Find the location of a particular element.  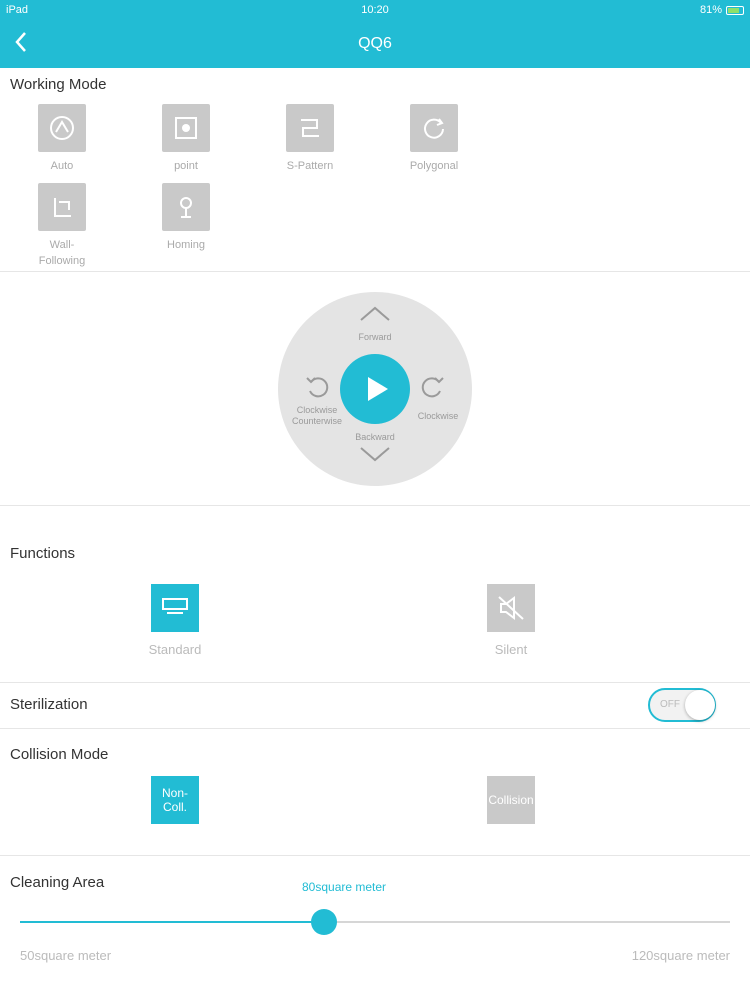

s-pattern-icon is located at coordinates (310, 128).